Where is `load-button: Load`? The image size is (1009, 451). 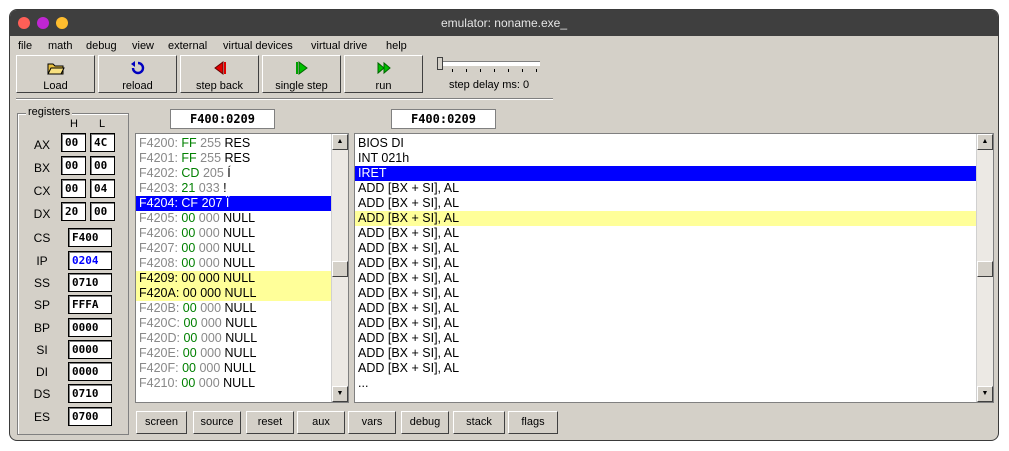 load-button: Load is located at coordinates (55, 74).